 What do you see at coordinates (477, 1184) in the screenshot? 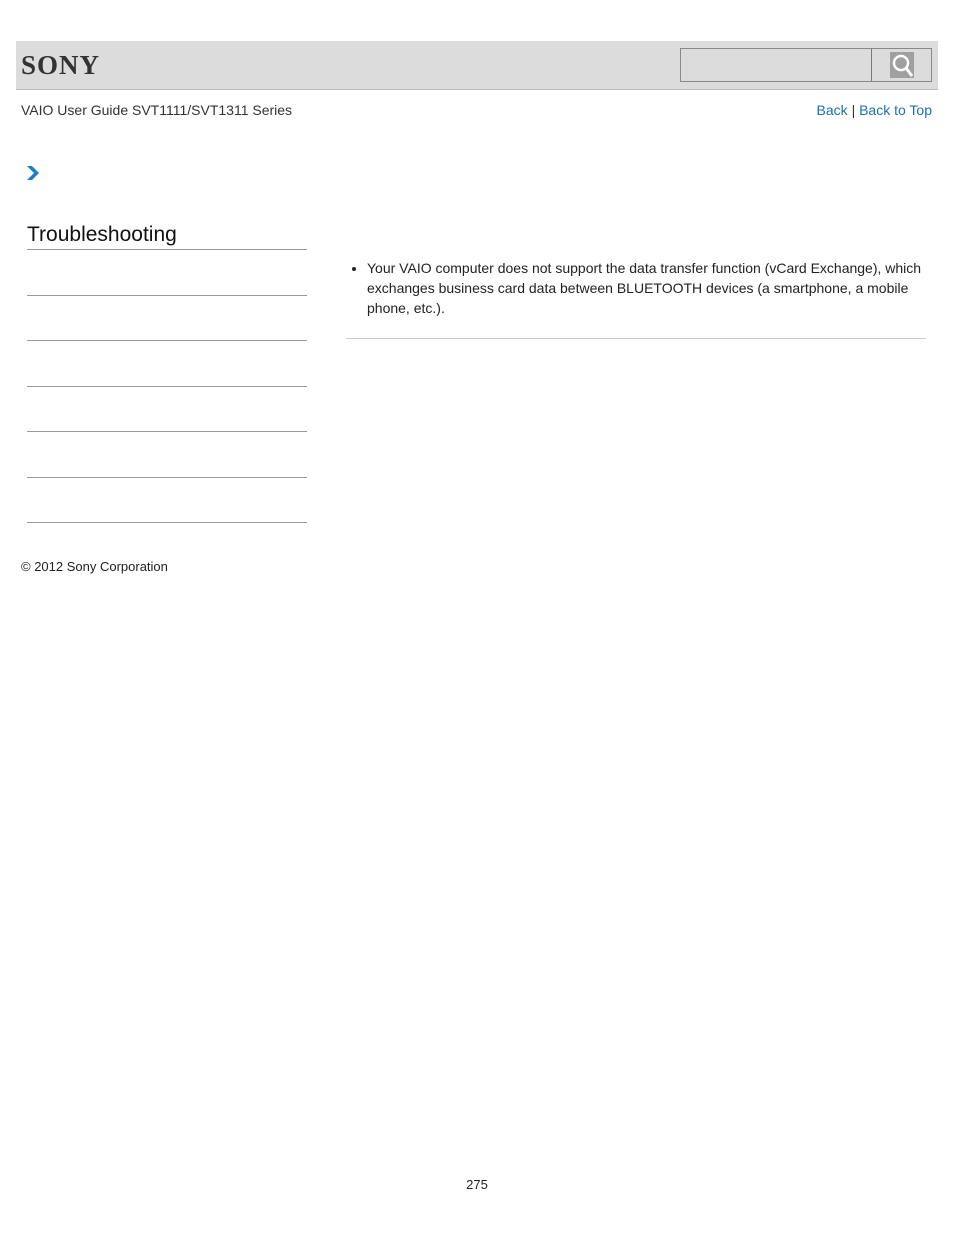
I see `page-number: 275` at bounding box center [477, 1184].